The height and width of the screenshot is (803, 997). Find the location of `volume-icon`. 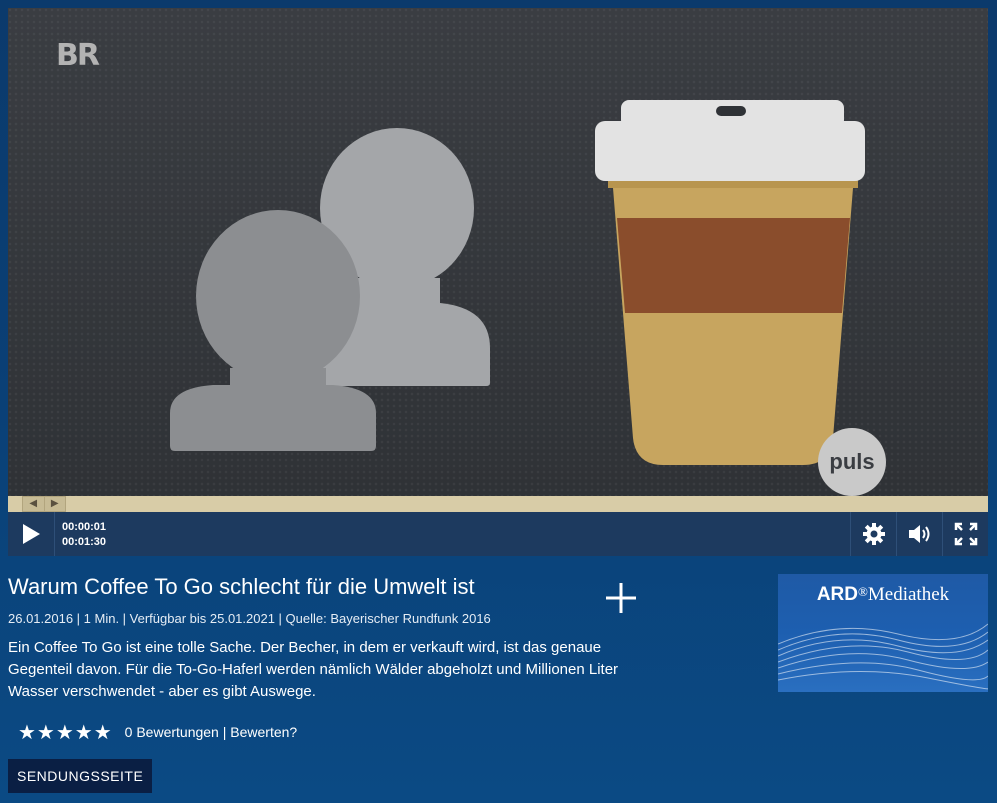

volume-icon is located at coordinates (919, 534).